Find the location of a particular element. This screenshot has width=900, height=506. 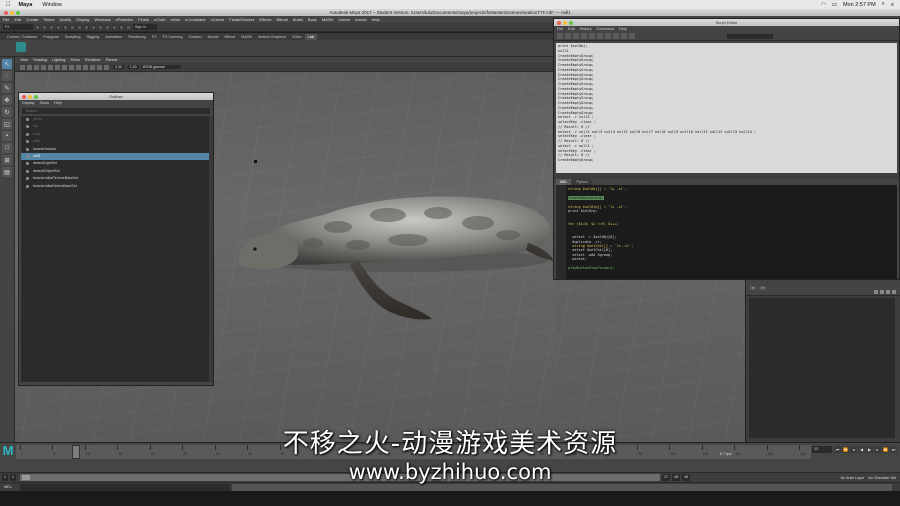

snap-point-icon is located at coordinates (107, 27).